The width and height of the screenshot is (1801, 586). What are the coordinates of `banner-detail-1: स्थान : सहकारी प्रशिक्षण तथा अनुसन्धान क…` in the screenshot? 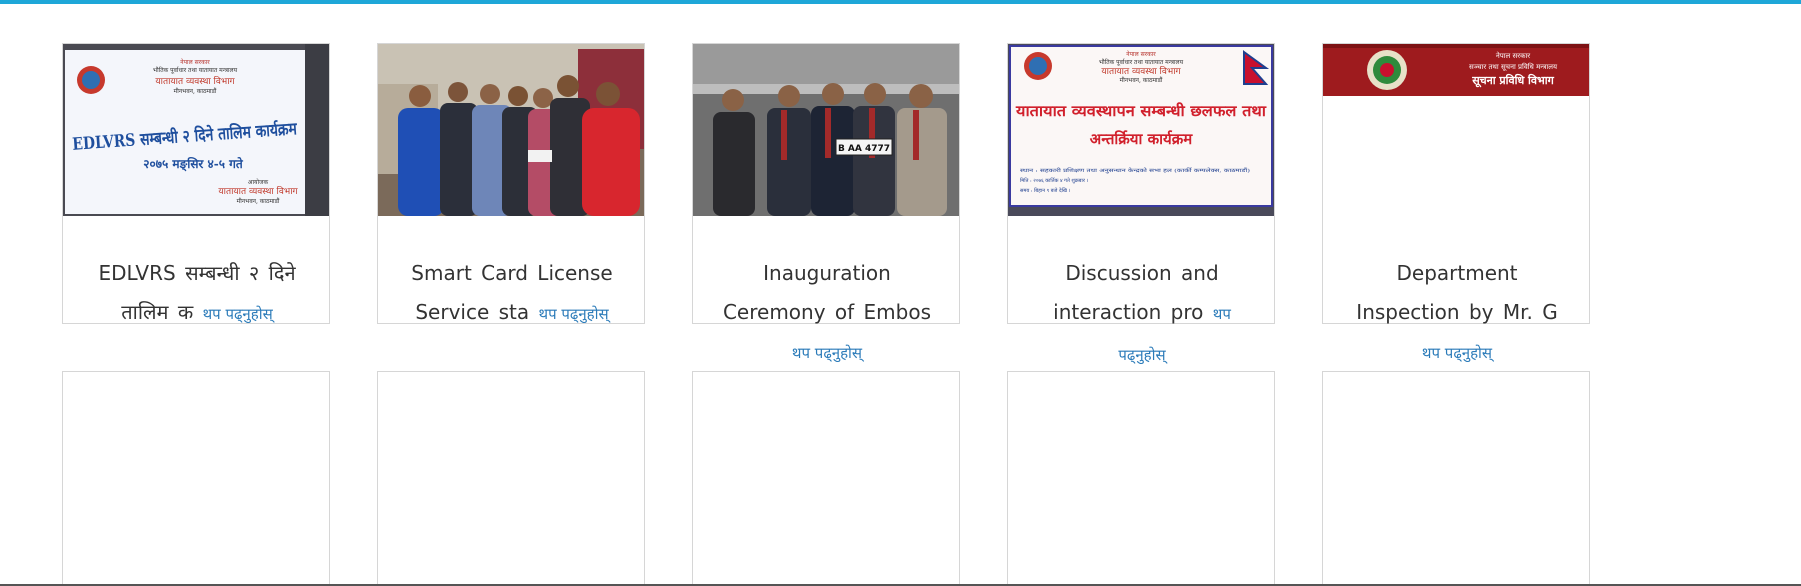 It's located at (1135, 170).